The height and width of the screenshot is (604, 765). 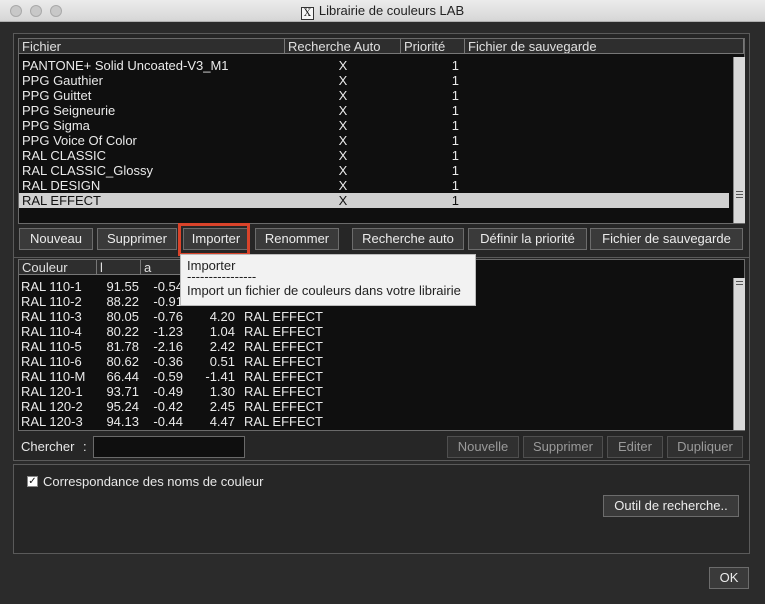 I want to click on color-name-cell: RAL 110-3, so click(x=51, y=316).